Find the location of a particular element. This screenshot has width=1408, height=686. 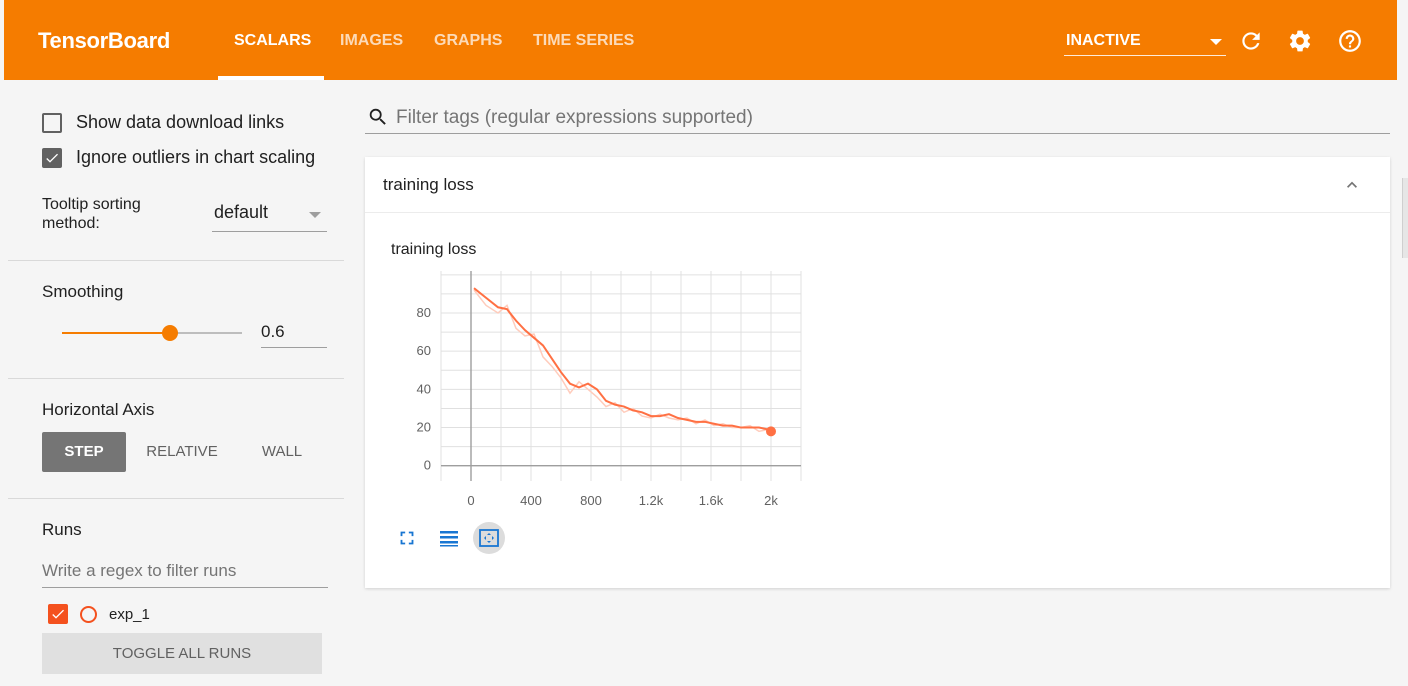

y-tick-label: 60 is located at coordinates (424, 350).